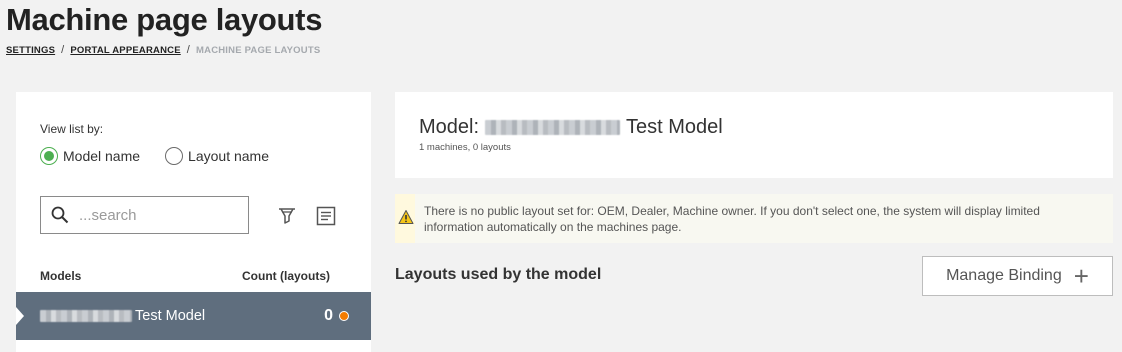 Image resolution: width=1122 pixels, height=352 pixels. Describe the element at coordinates (164, 19) in the screenshot. I see `page-title: Machine page layouts` at that location.